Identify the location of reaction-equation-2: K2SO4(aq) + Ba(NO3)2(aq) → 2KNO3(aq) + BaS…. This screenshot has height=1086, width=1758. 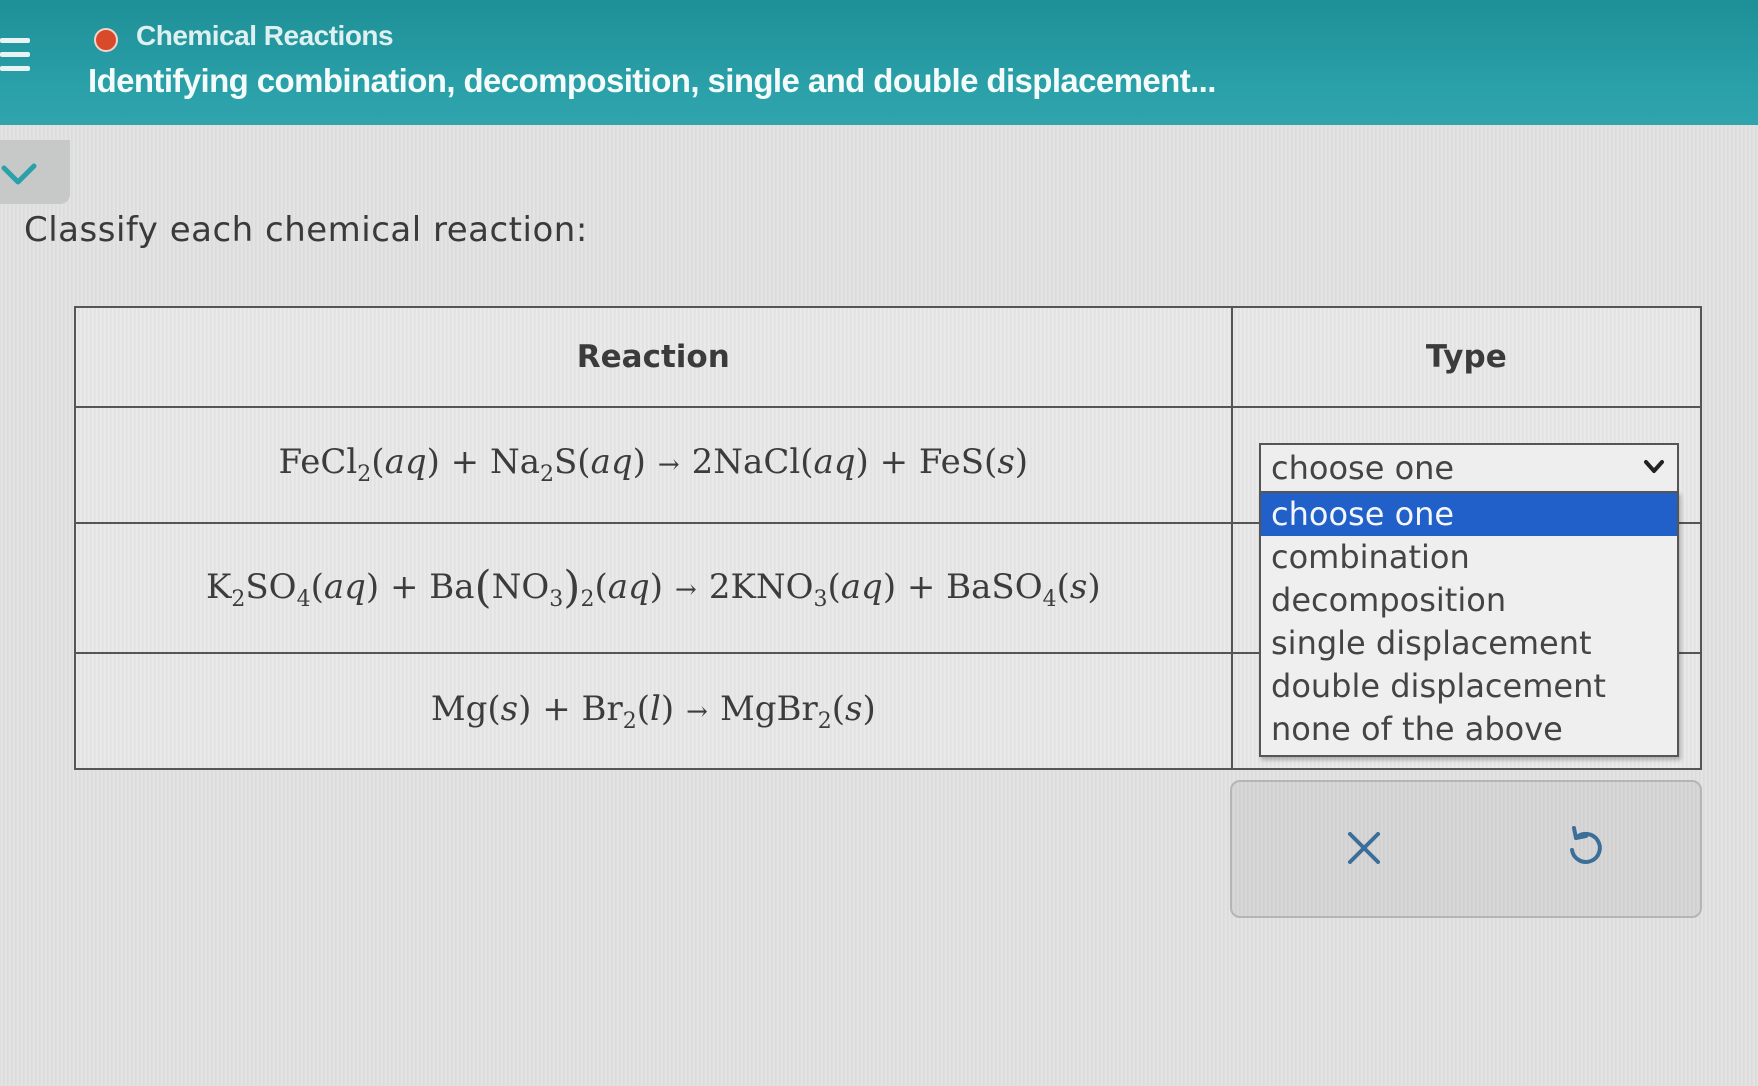
(653, 588).